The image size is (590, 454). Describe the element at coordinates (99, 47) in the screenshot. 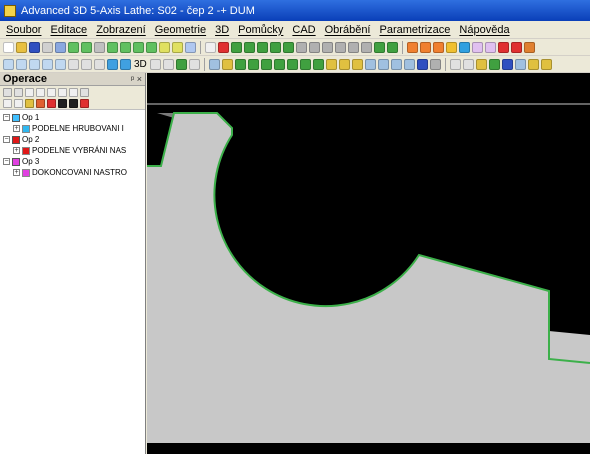

I see `curve-icon` at that location.